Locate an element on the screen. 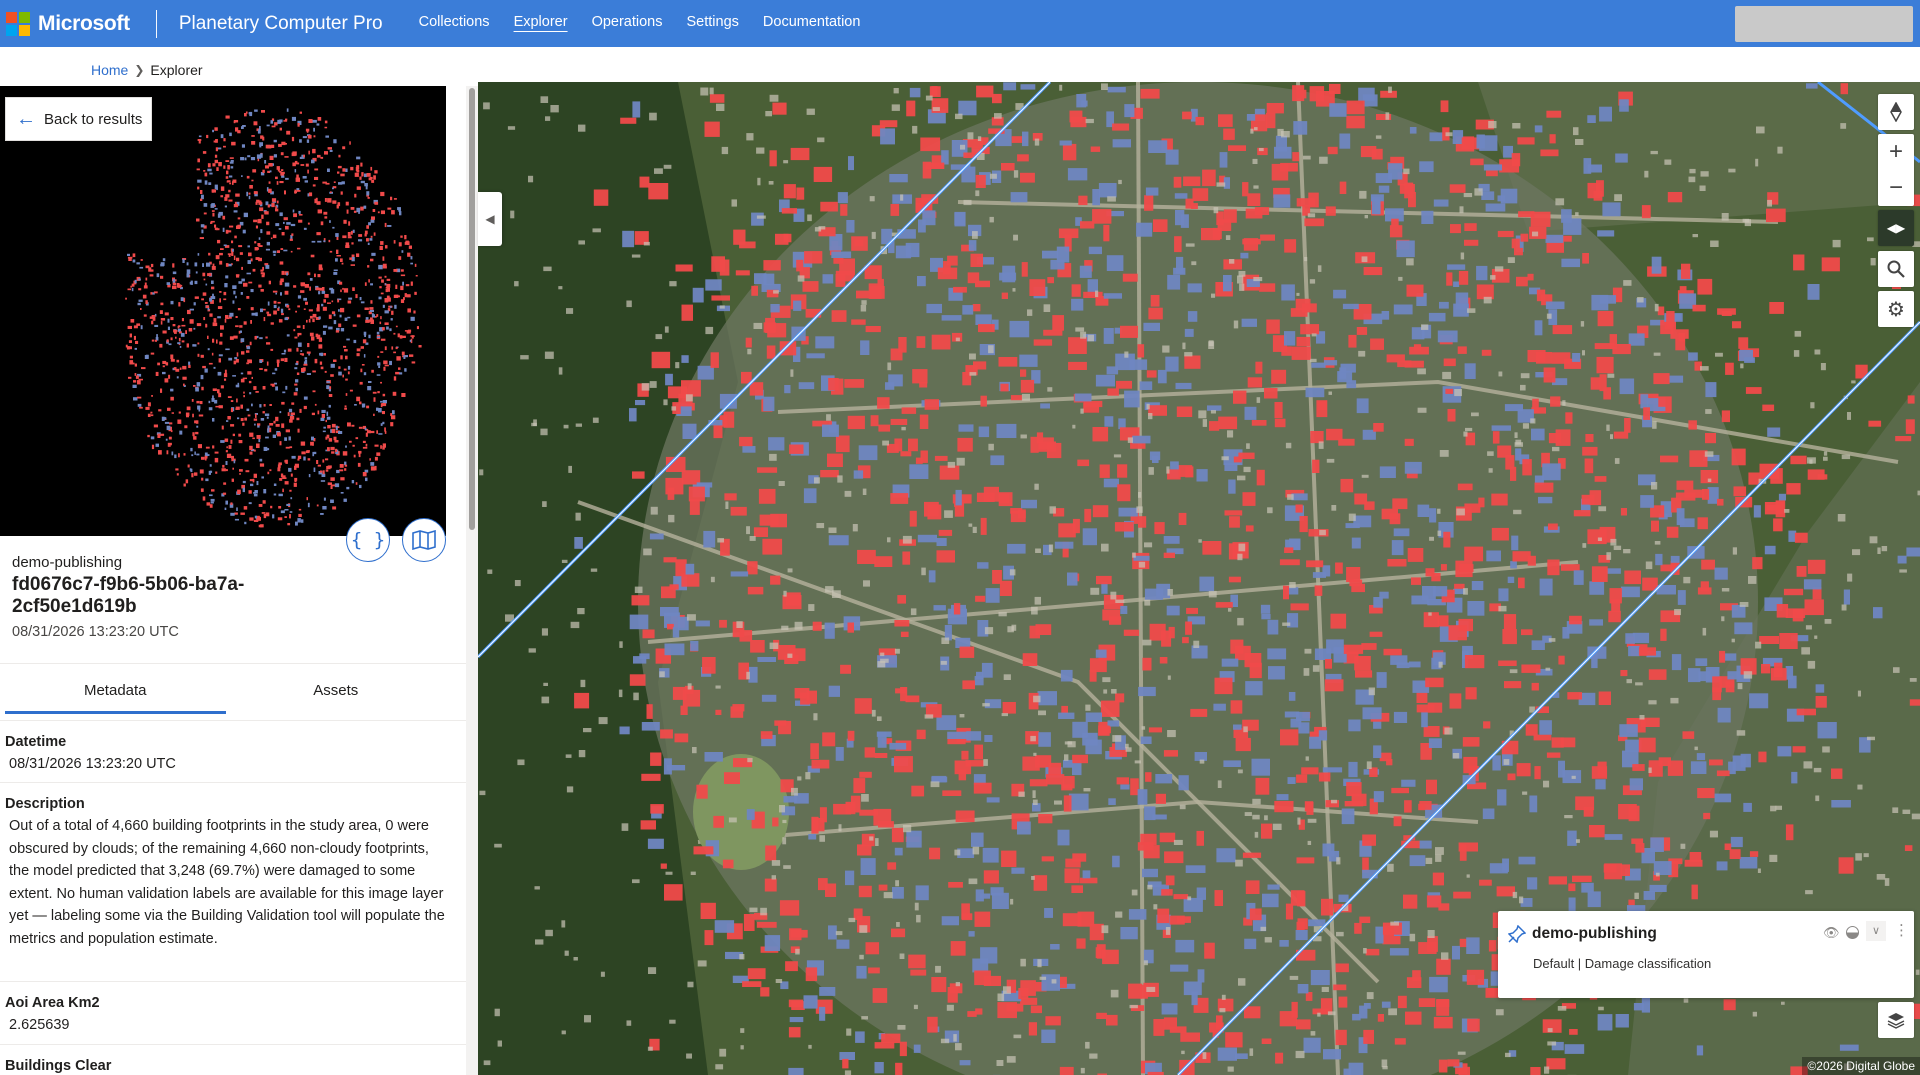 The image size is (1920, 1075). layers-icon is located at coordinates (1896, 1021).